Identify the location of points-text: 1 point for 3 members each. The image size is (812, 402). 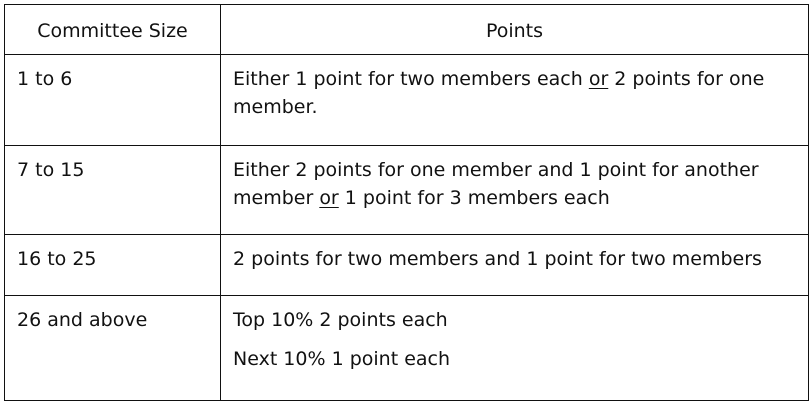
(474, 198).